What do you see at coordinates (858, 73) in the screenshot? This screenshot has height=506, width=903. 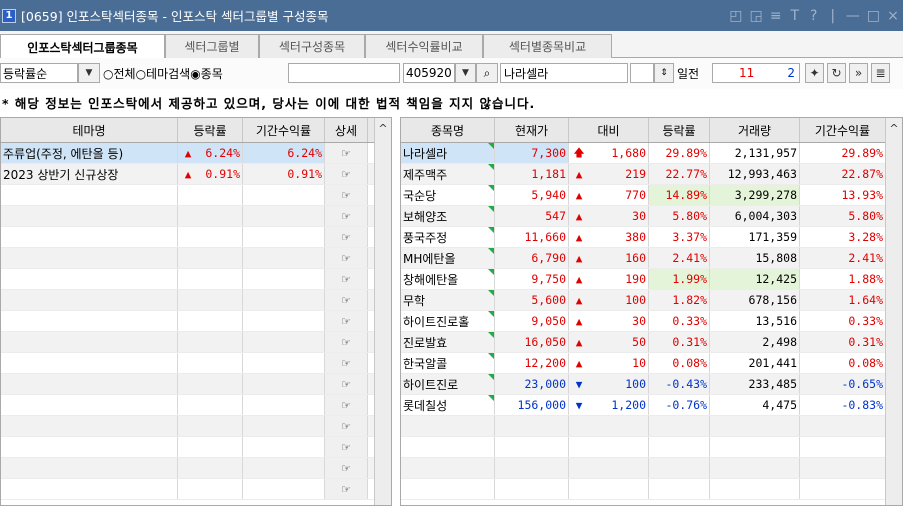 I see `next-button: »` at bounding box center [858, 73].